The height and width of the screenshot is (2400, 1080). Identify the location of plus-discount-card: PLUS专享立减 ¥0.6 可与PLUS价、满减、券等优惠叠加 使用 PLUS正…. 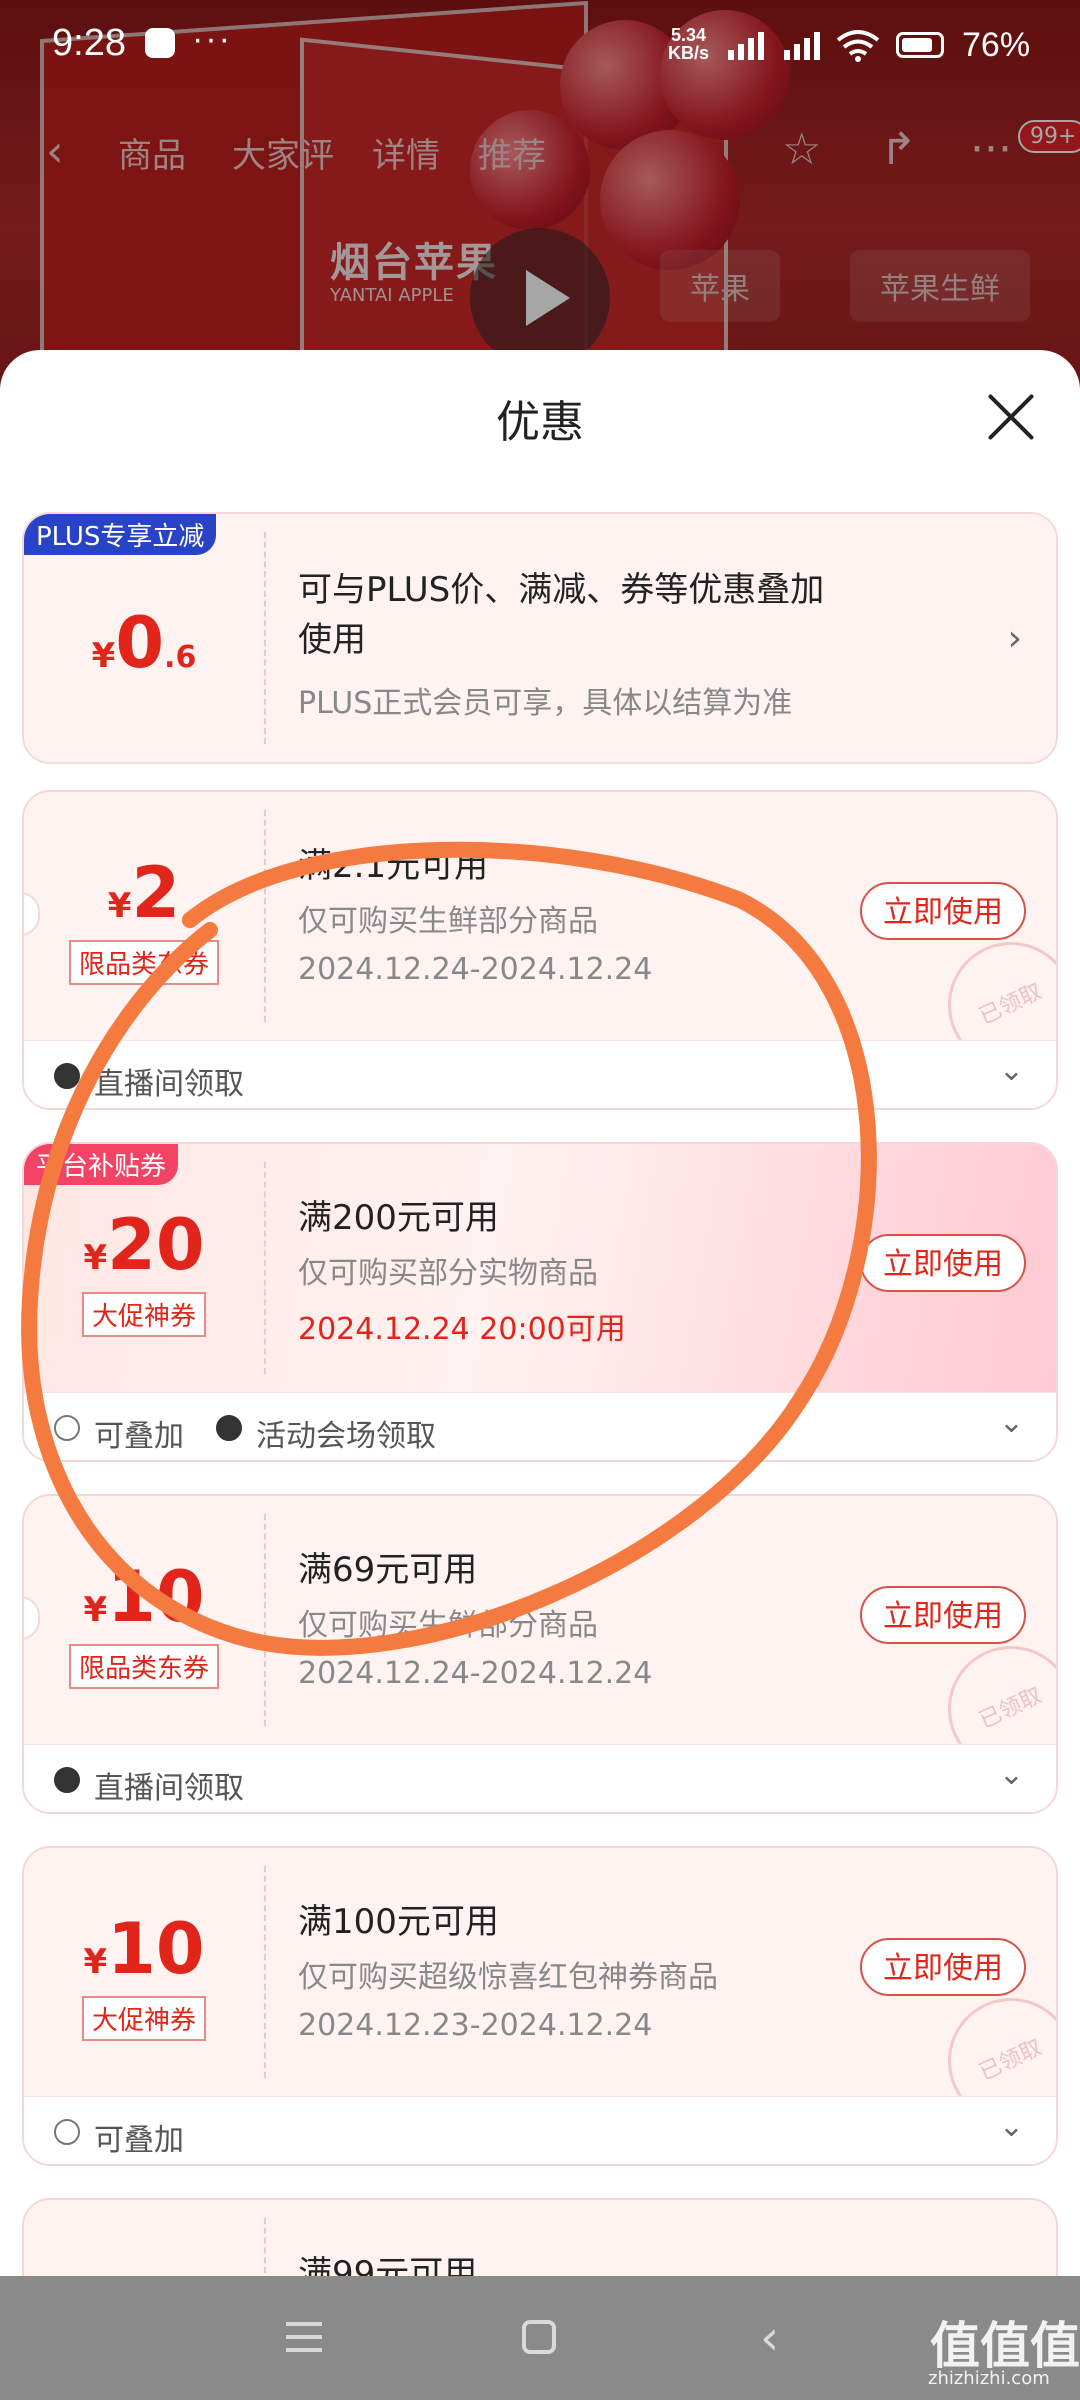
(540, 638).